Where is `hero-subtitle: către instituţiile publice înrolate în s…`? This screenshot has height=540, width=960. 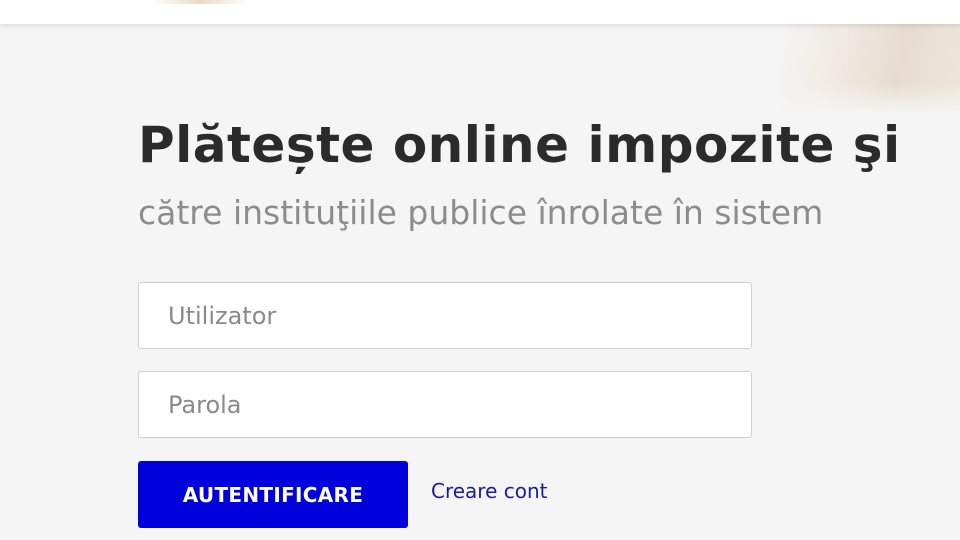 hero-subtitle: către instituţiile publice înrolate în s… is located at coordinates (481, 212).